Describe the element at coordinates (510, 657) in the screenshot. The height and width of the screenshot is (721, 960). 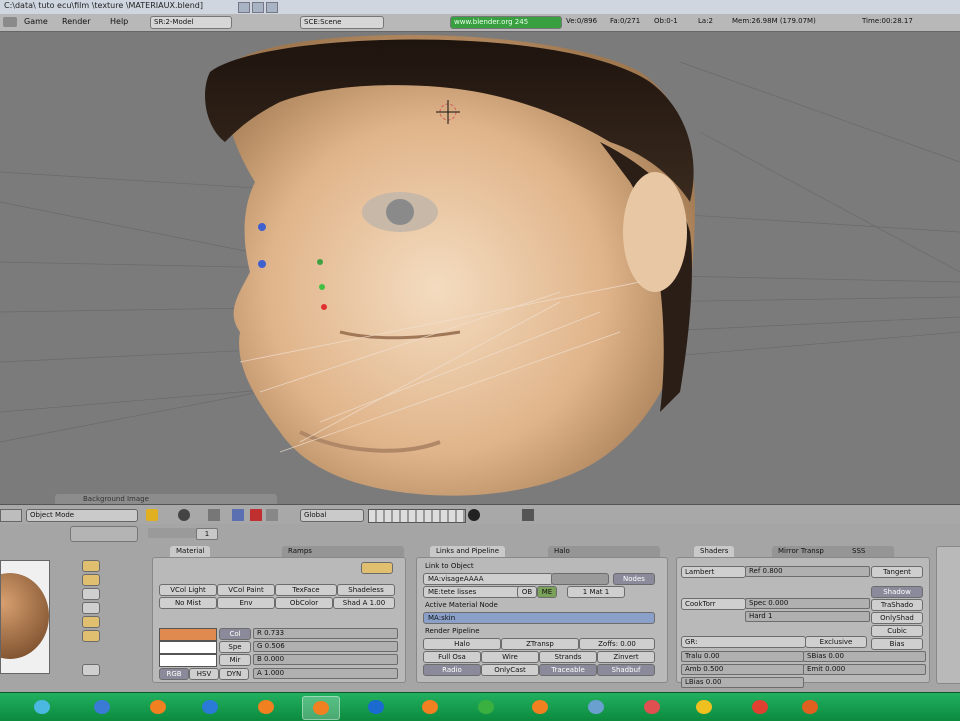
I see `wire-button: Wire` at that location.